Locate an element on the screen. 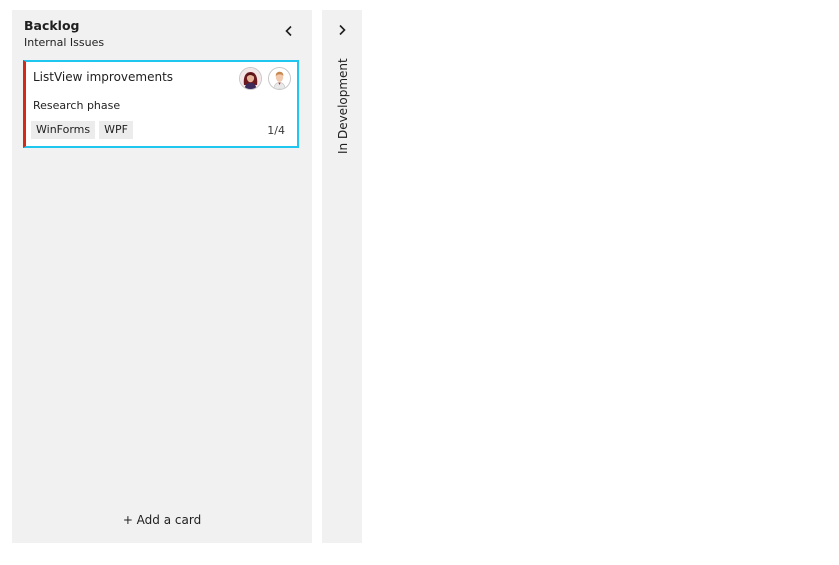  column-header: Backlog Internal Issues is located at coordinates (64, 34).